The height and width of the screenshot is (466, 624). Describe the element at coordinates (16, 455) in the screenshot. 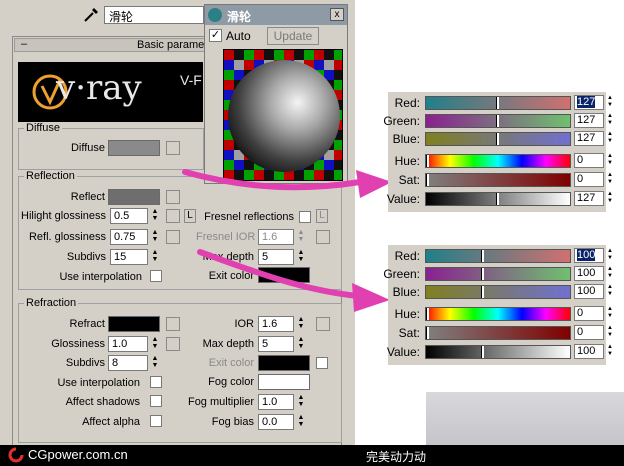

I see `cgpower-logo-icon` at that location.